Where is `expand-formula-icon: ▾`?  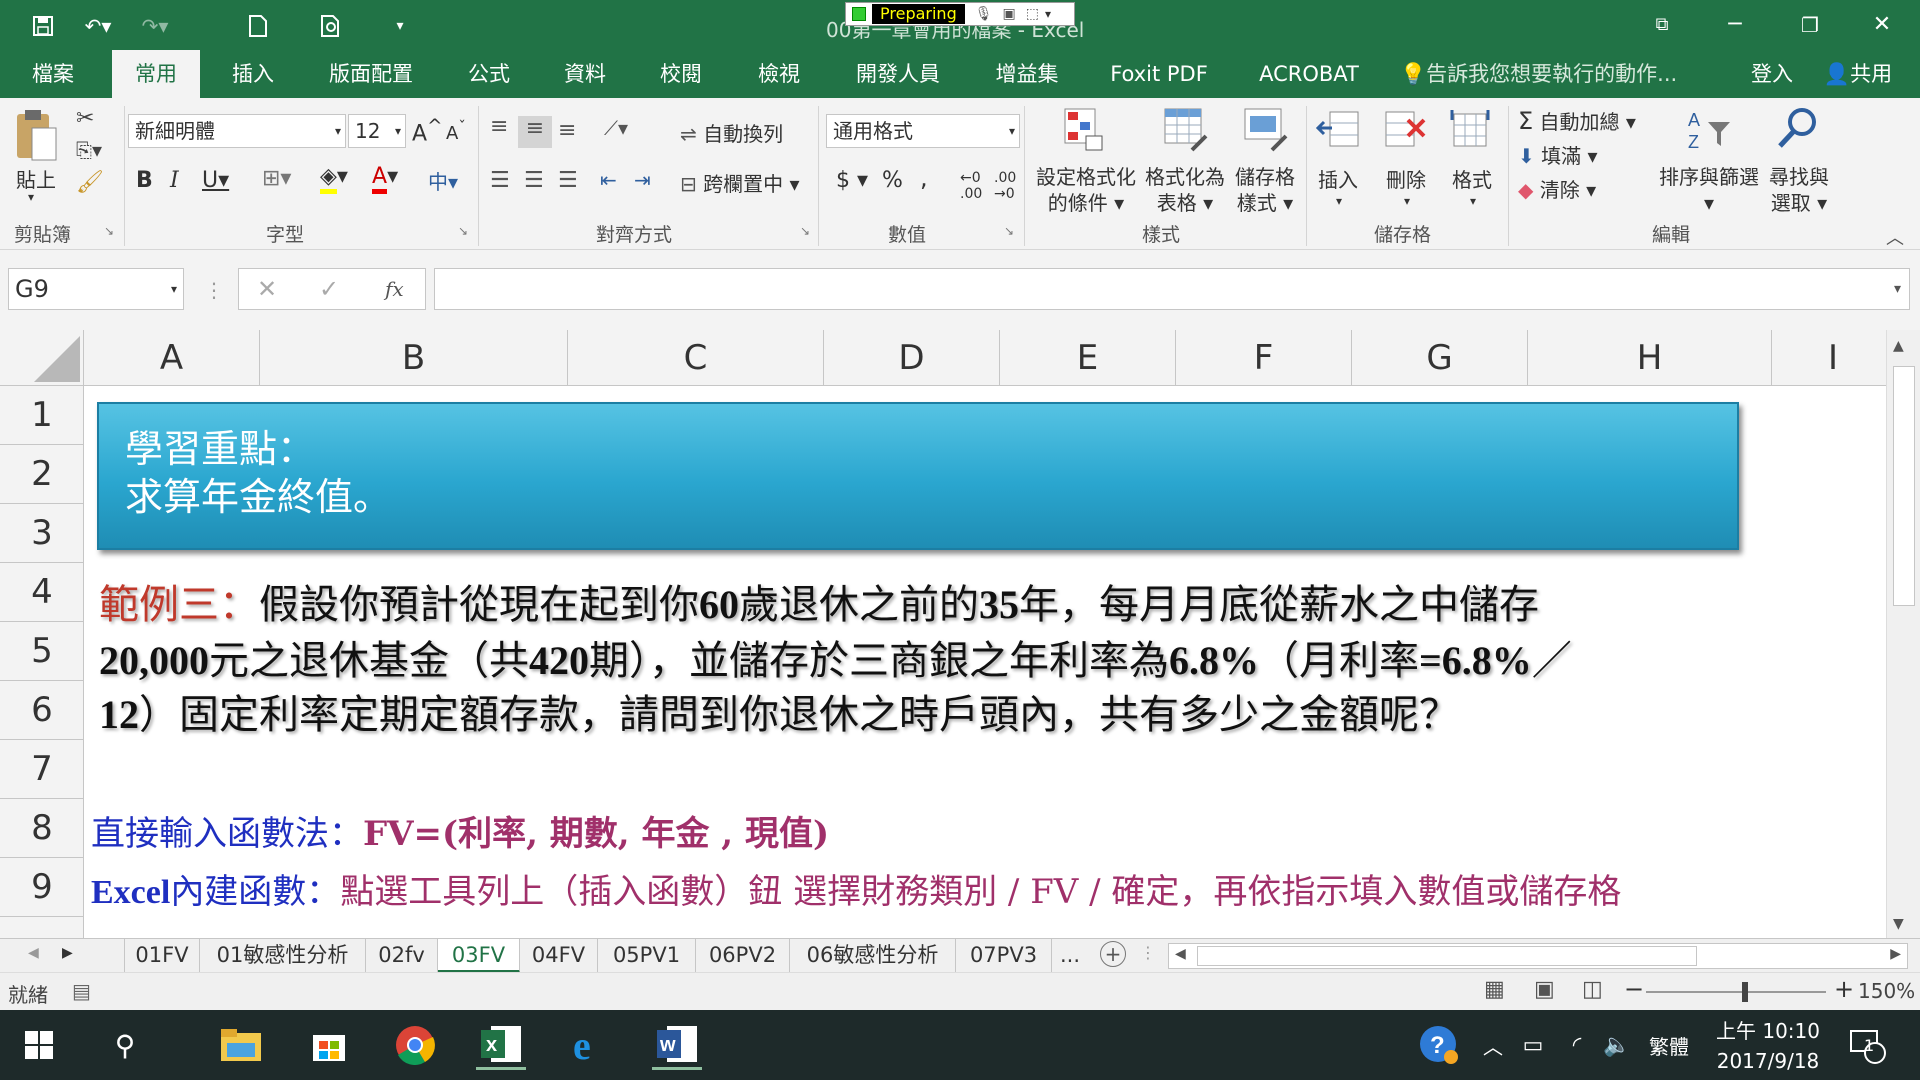 expand-formula-icon: ▾ is located at coordinates (1897, 289).